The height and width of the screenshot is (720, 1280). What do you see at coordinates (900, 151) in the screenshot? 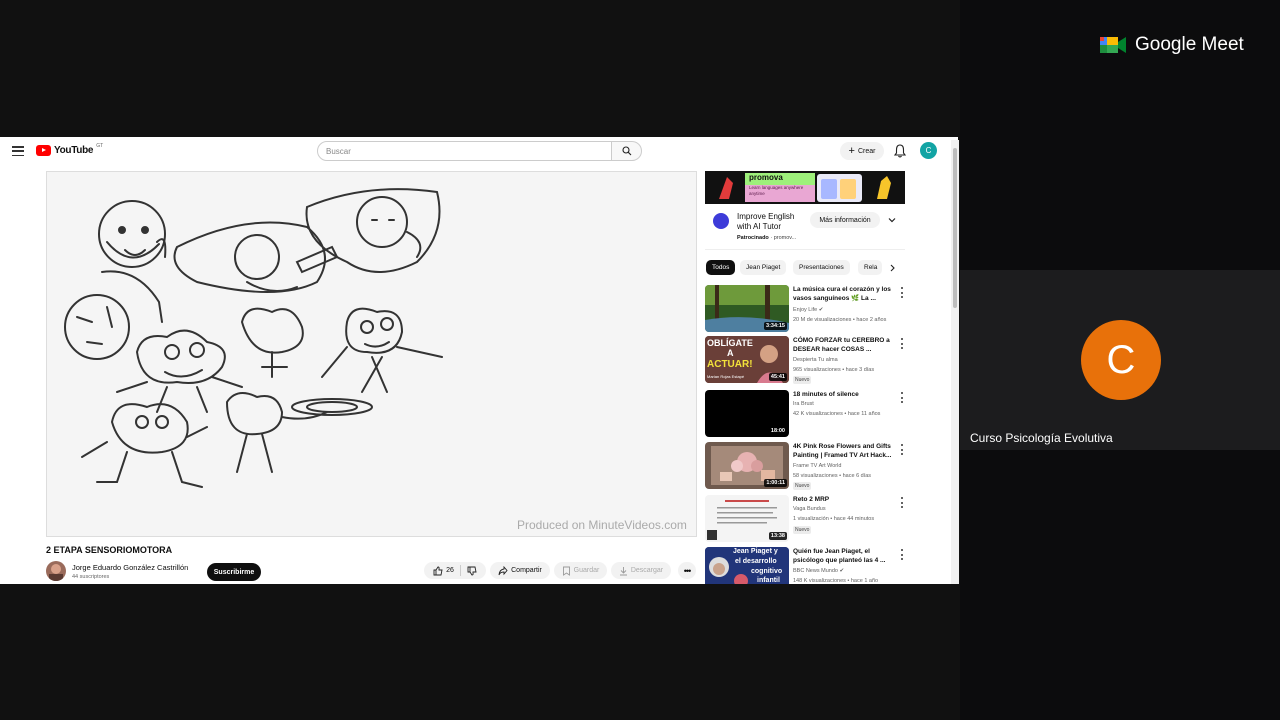
I see `notifications-bell-icon` at bounding box center [900, 151].